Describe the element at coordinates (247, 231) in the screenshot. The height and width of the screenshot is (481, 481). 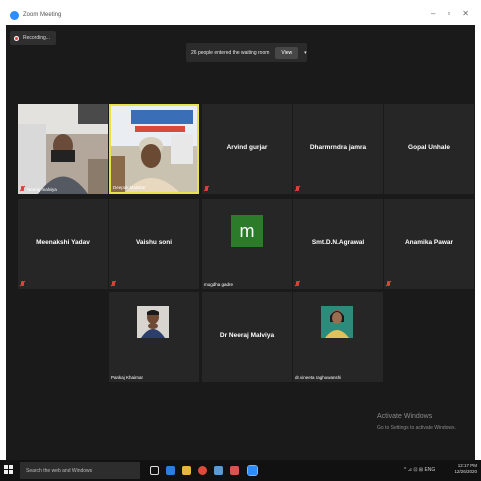
I see `avatar: m` at that location.